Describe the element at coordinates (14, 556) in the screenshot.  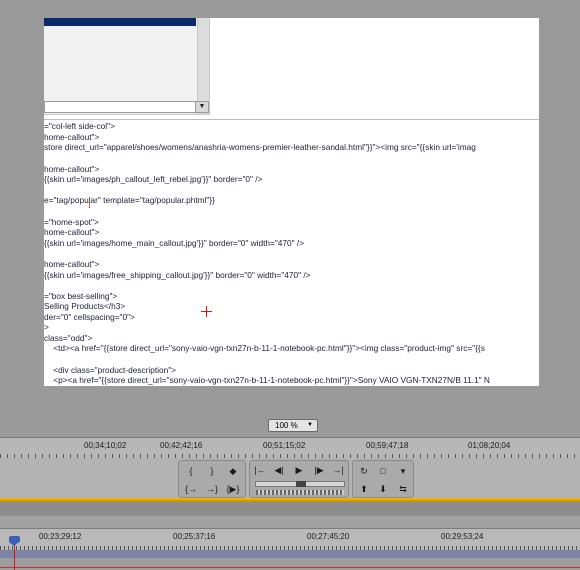
I see `playhead-line` at that location.